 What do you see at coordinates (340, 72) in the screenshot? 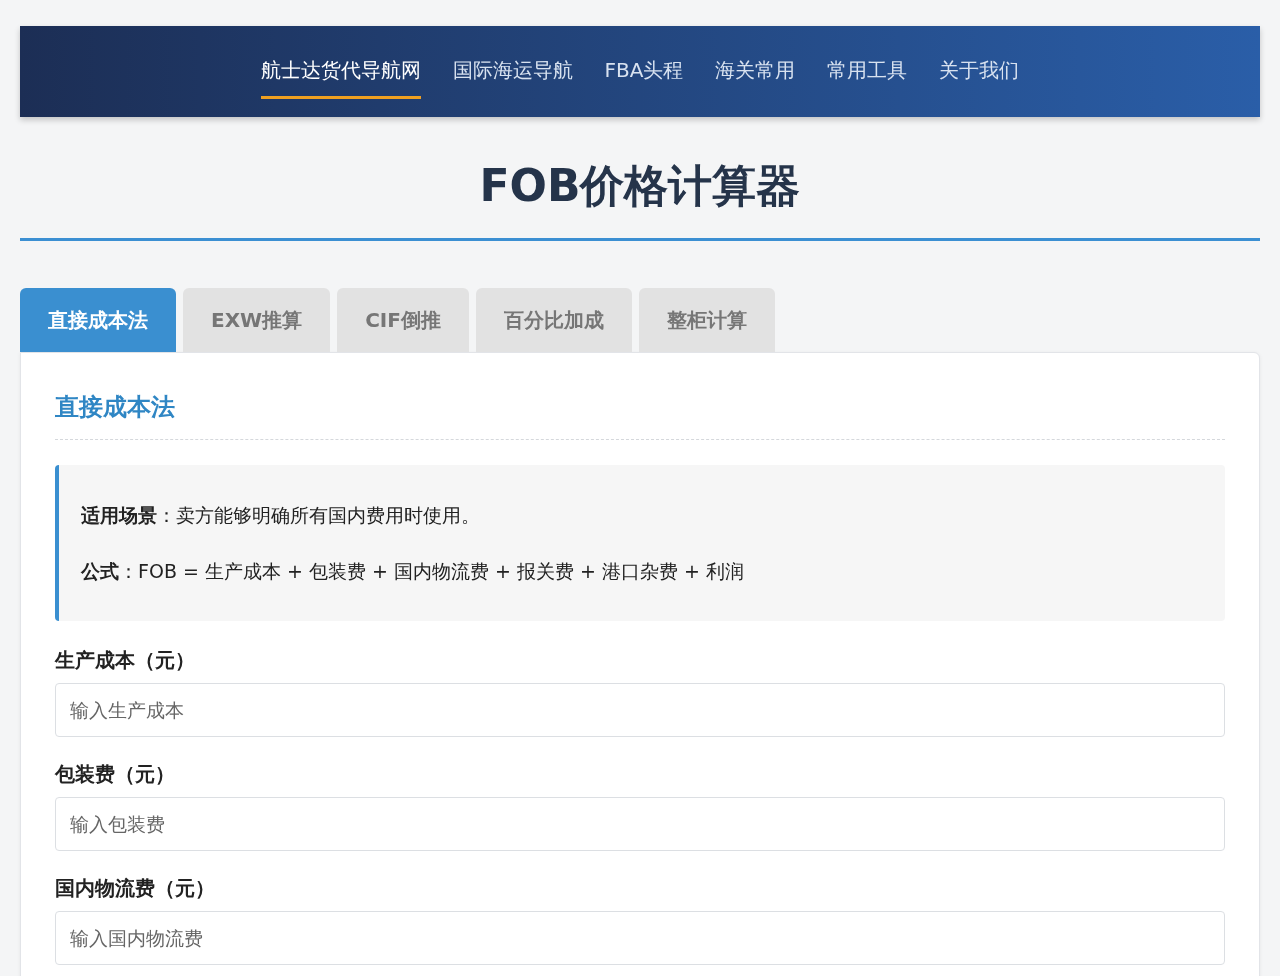
I see `nav-link: 航士达货代导航网` at bounding box center [340, 72].